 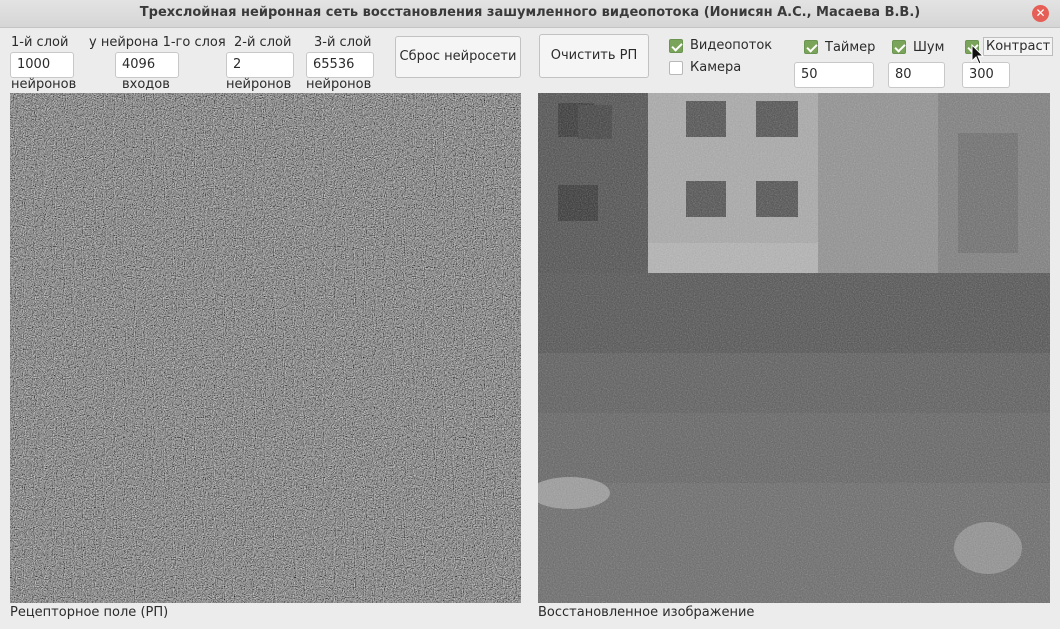 I want to click on video-label: Видеопоток, so click(x=731, y=45).